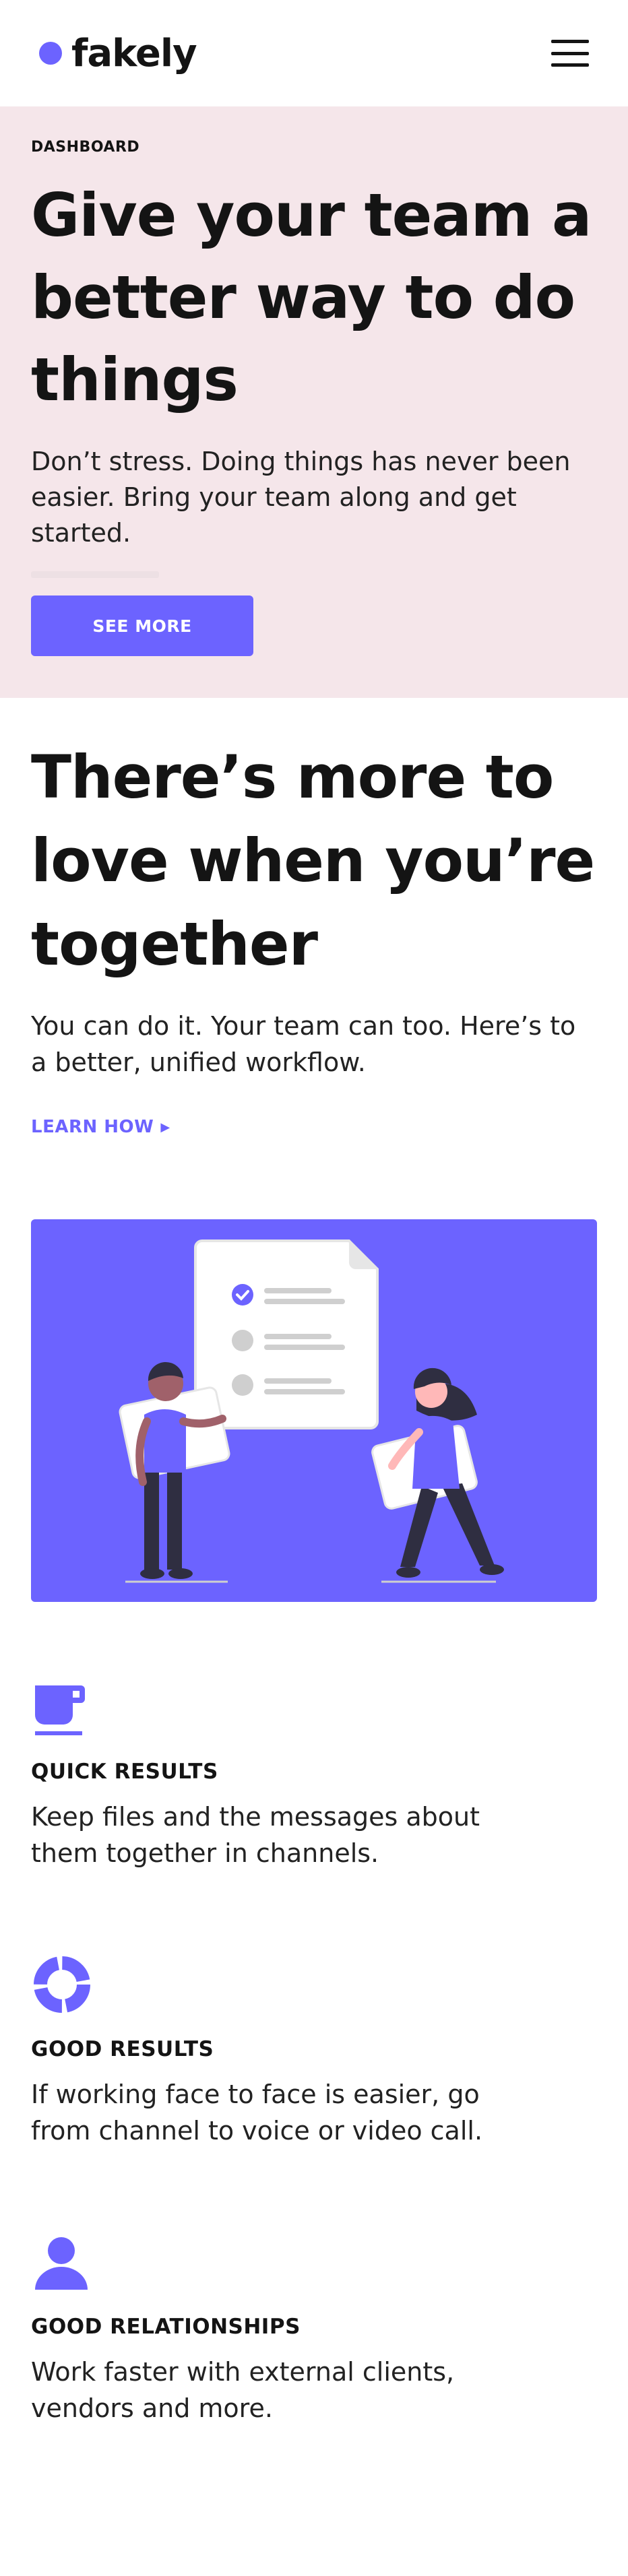  I want to click on hamburger-menu-icon, so click(570, 54).